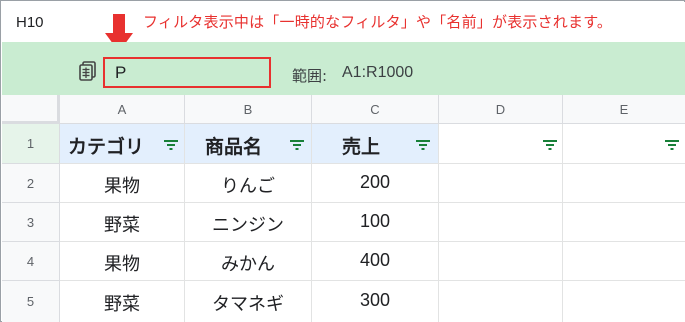  I want to click on row-header-2: 2, so click(31, 183).